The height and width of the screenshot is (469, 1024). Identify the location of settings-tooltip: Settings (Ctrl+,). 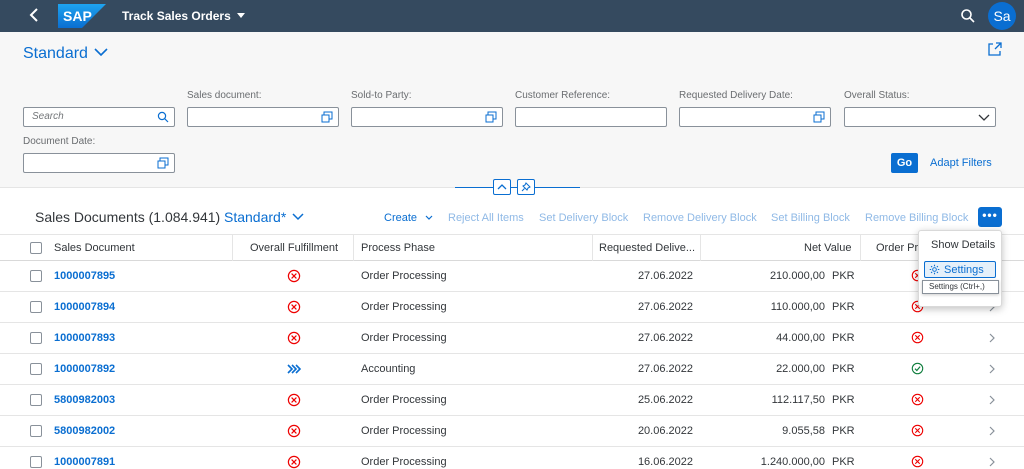
(960, 287).